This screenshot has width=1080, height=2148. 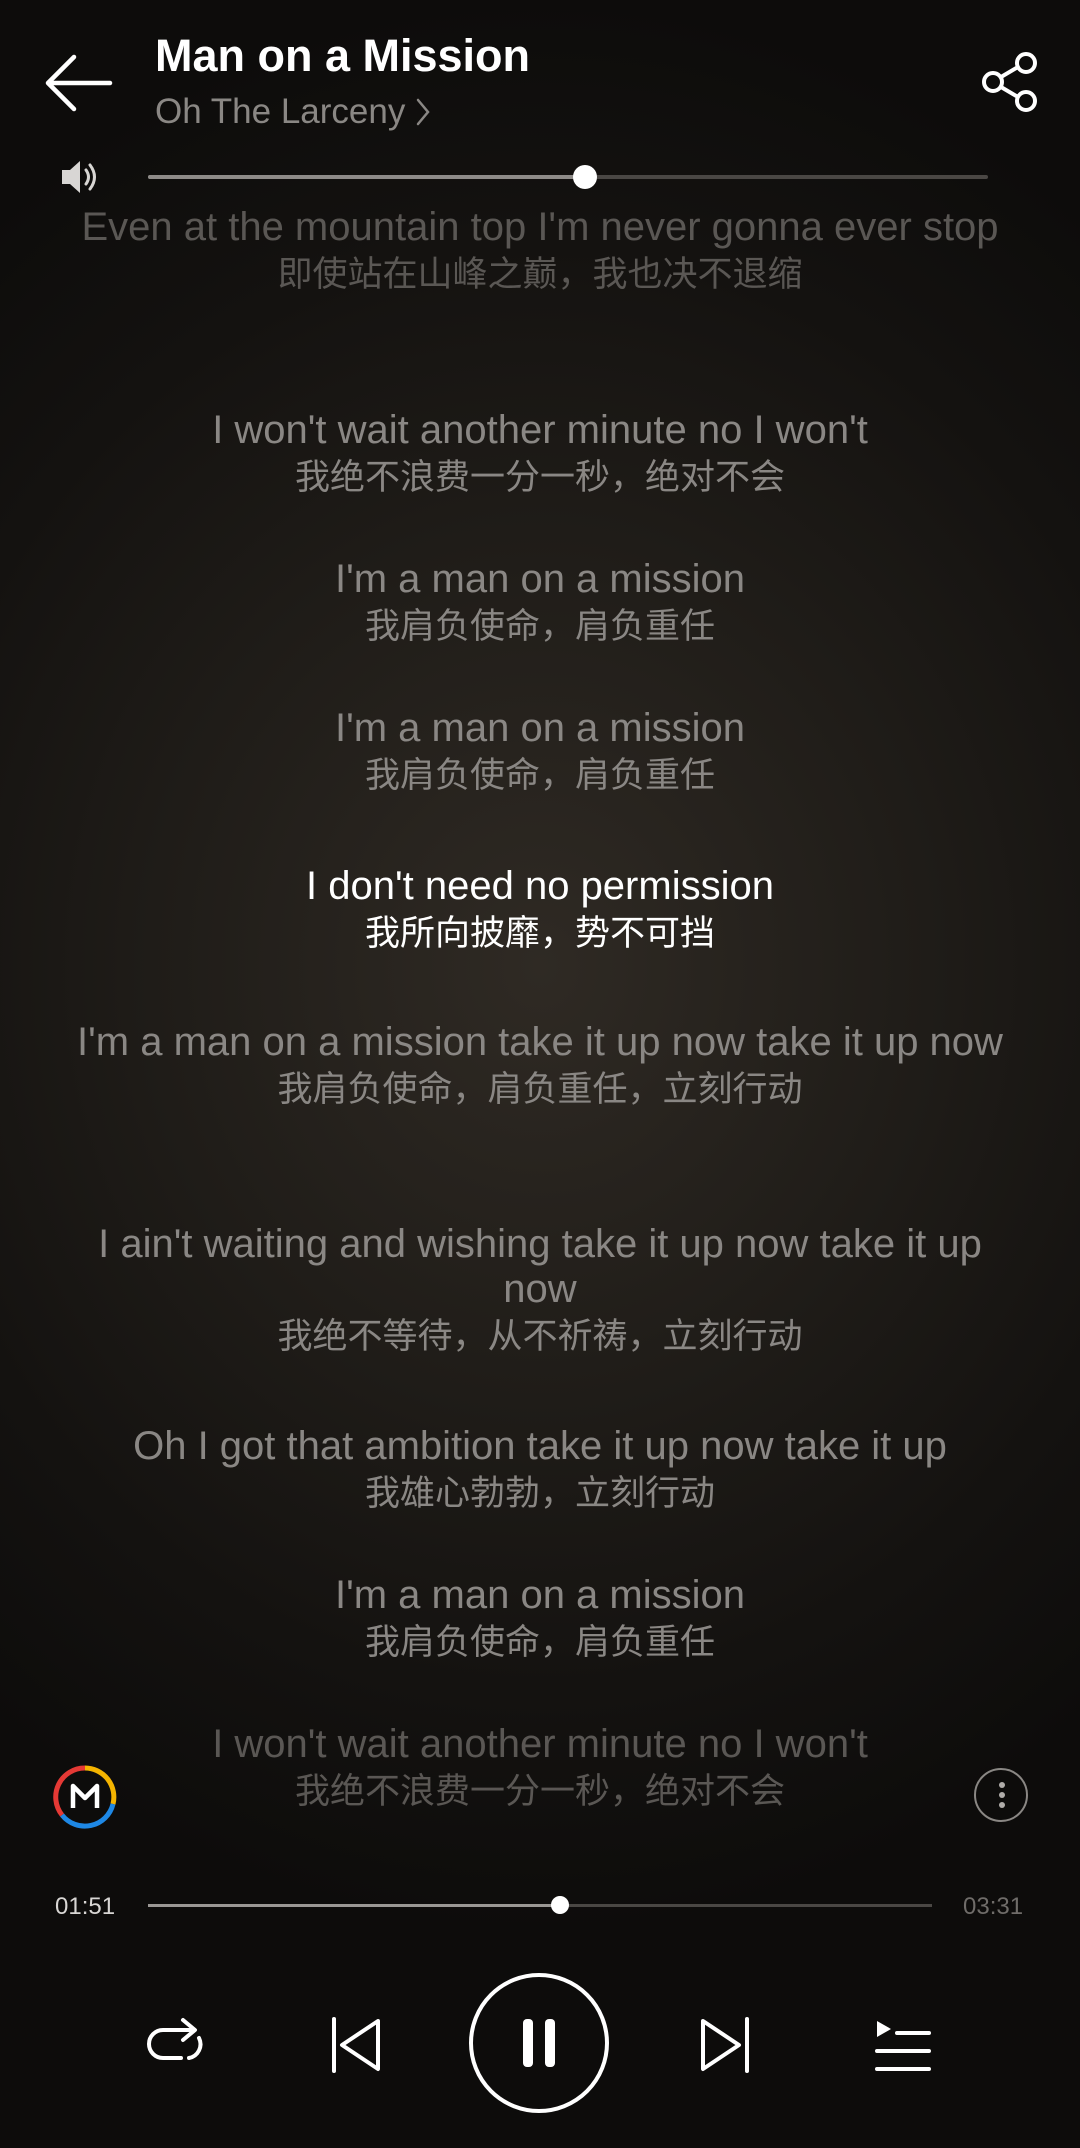 What do you see at coordinates (1001, 1795) in the screenshot?
I see `more-button` at bounding box center [1001, 1795].